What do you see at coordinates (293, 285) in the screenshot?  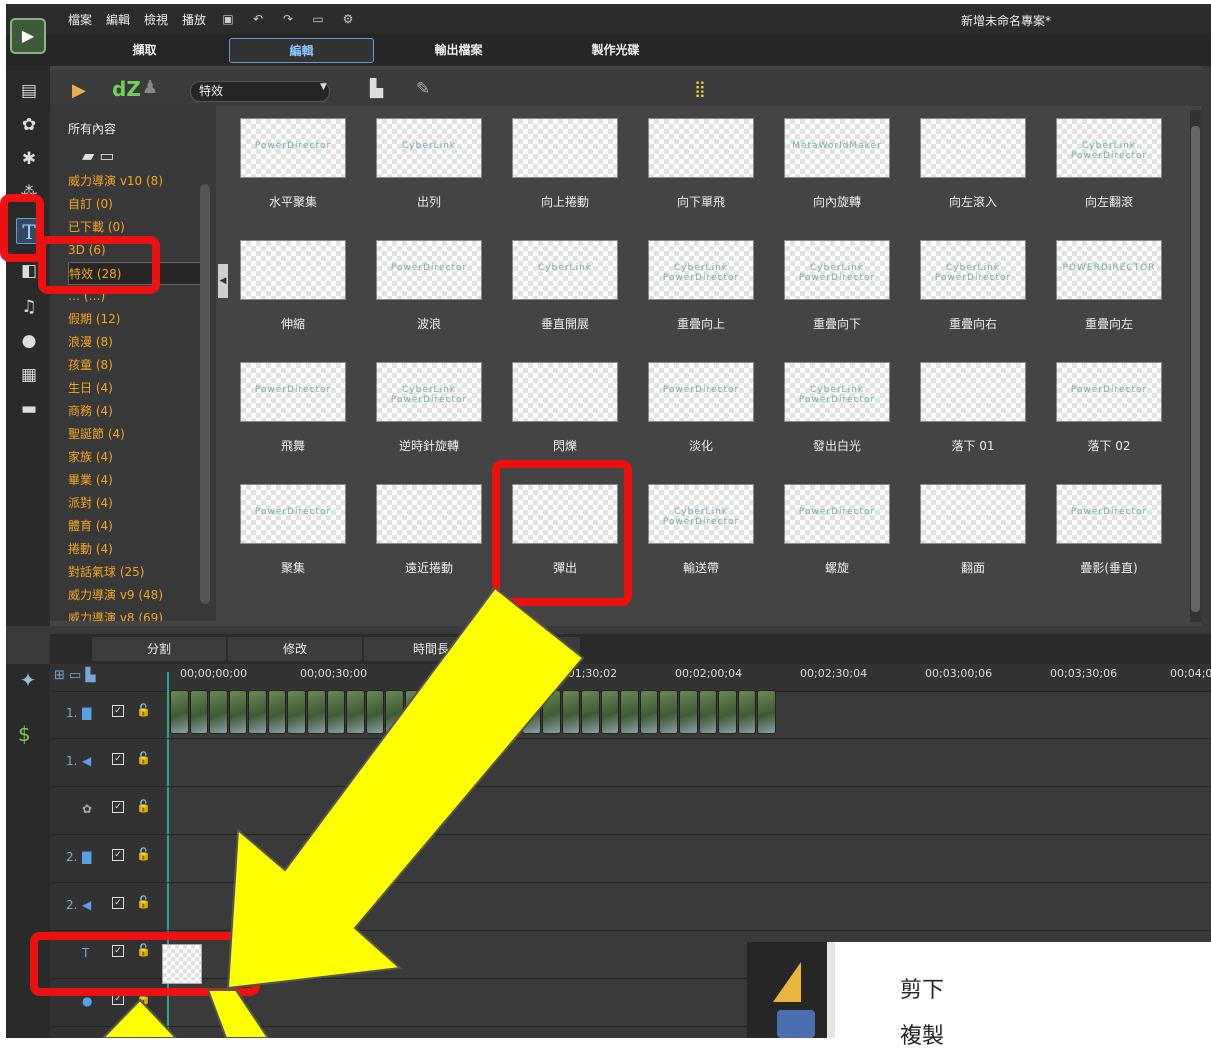 I see `effect-tile: 伸縮` at bounding box center [293, 285].